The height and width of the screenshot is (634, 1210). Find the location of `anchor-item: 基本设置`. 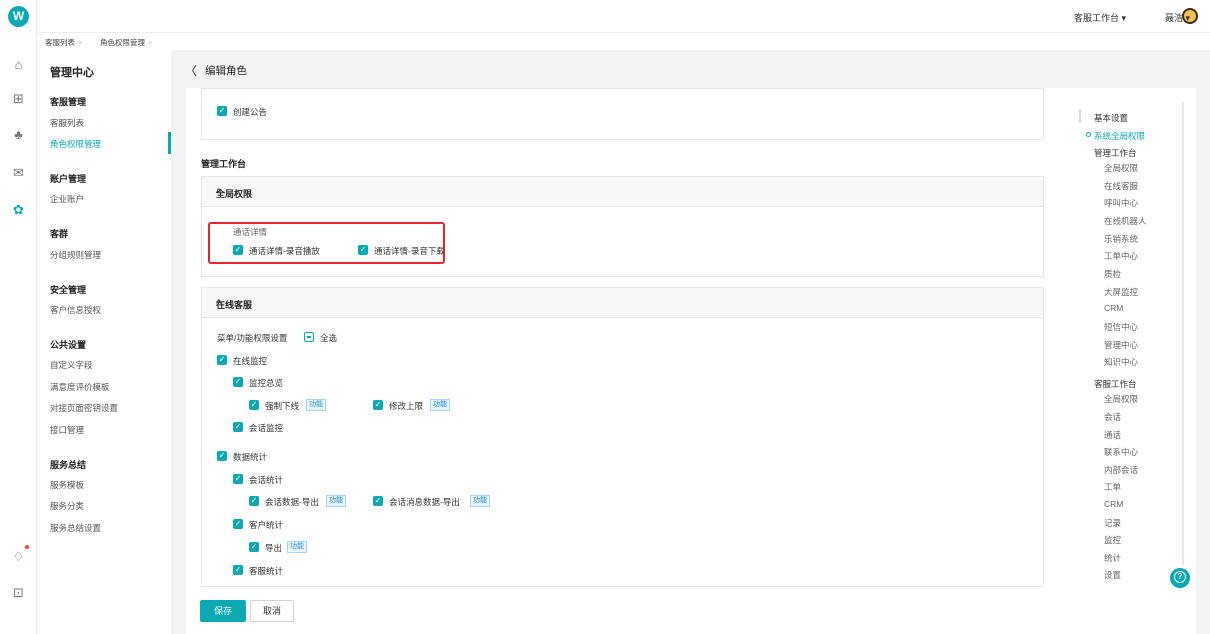

anchor-item: 基本设置 is located at coordinates (1111, 118).